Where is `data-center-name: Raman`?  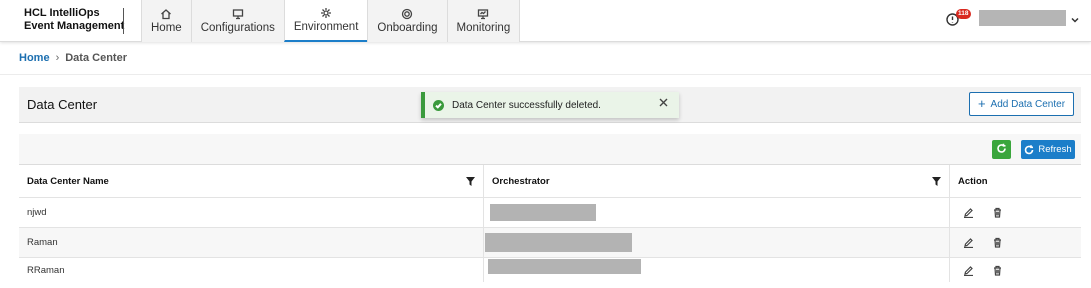
data-center-name: Raman is located at coordinates (42, 242).